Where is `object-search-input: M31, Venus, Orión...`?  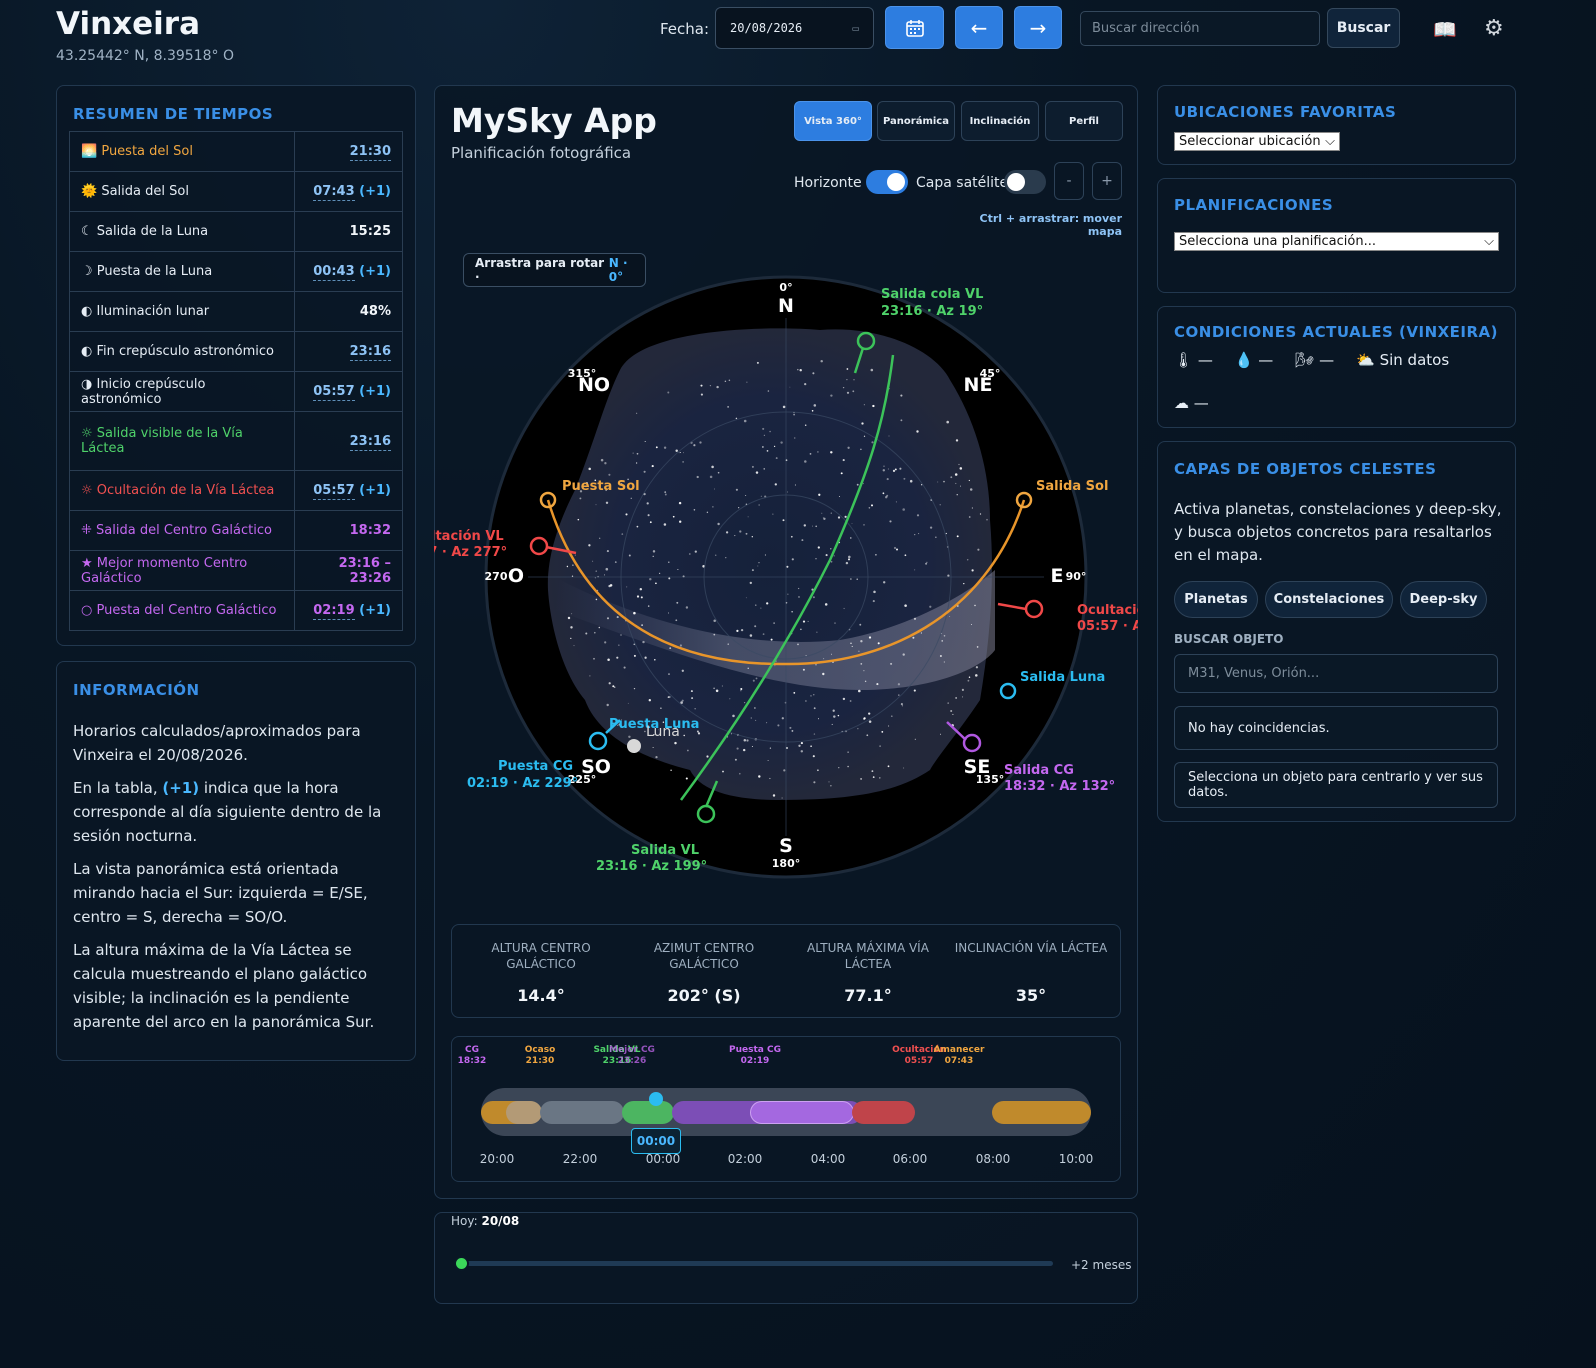
object-search-input: M31, Venus, Orión... is located at coordinates (1336, 673).